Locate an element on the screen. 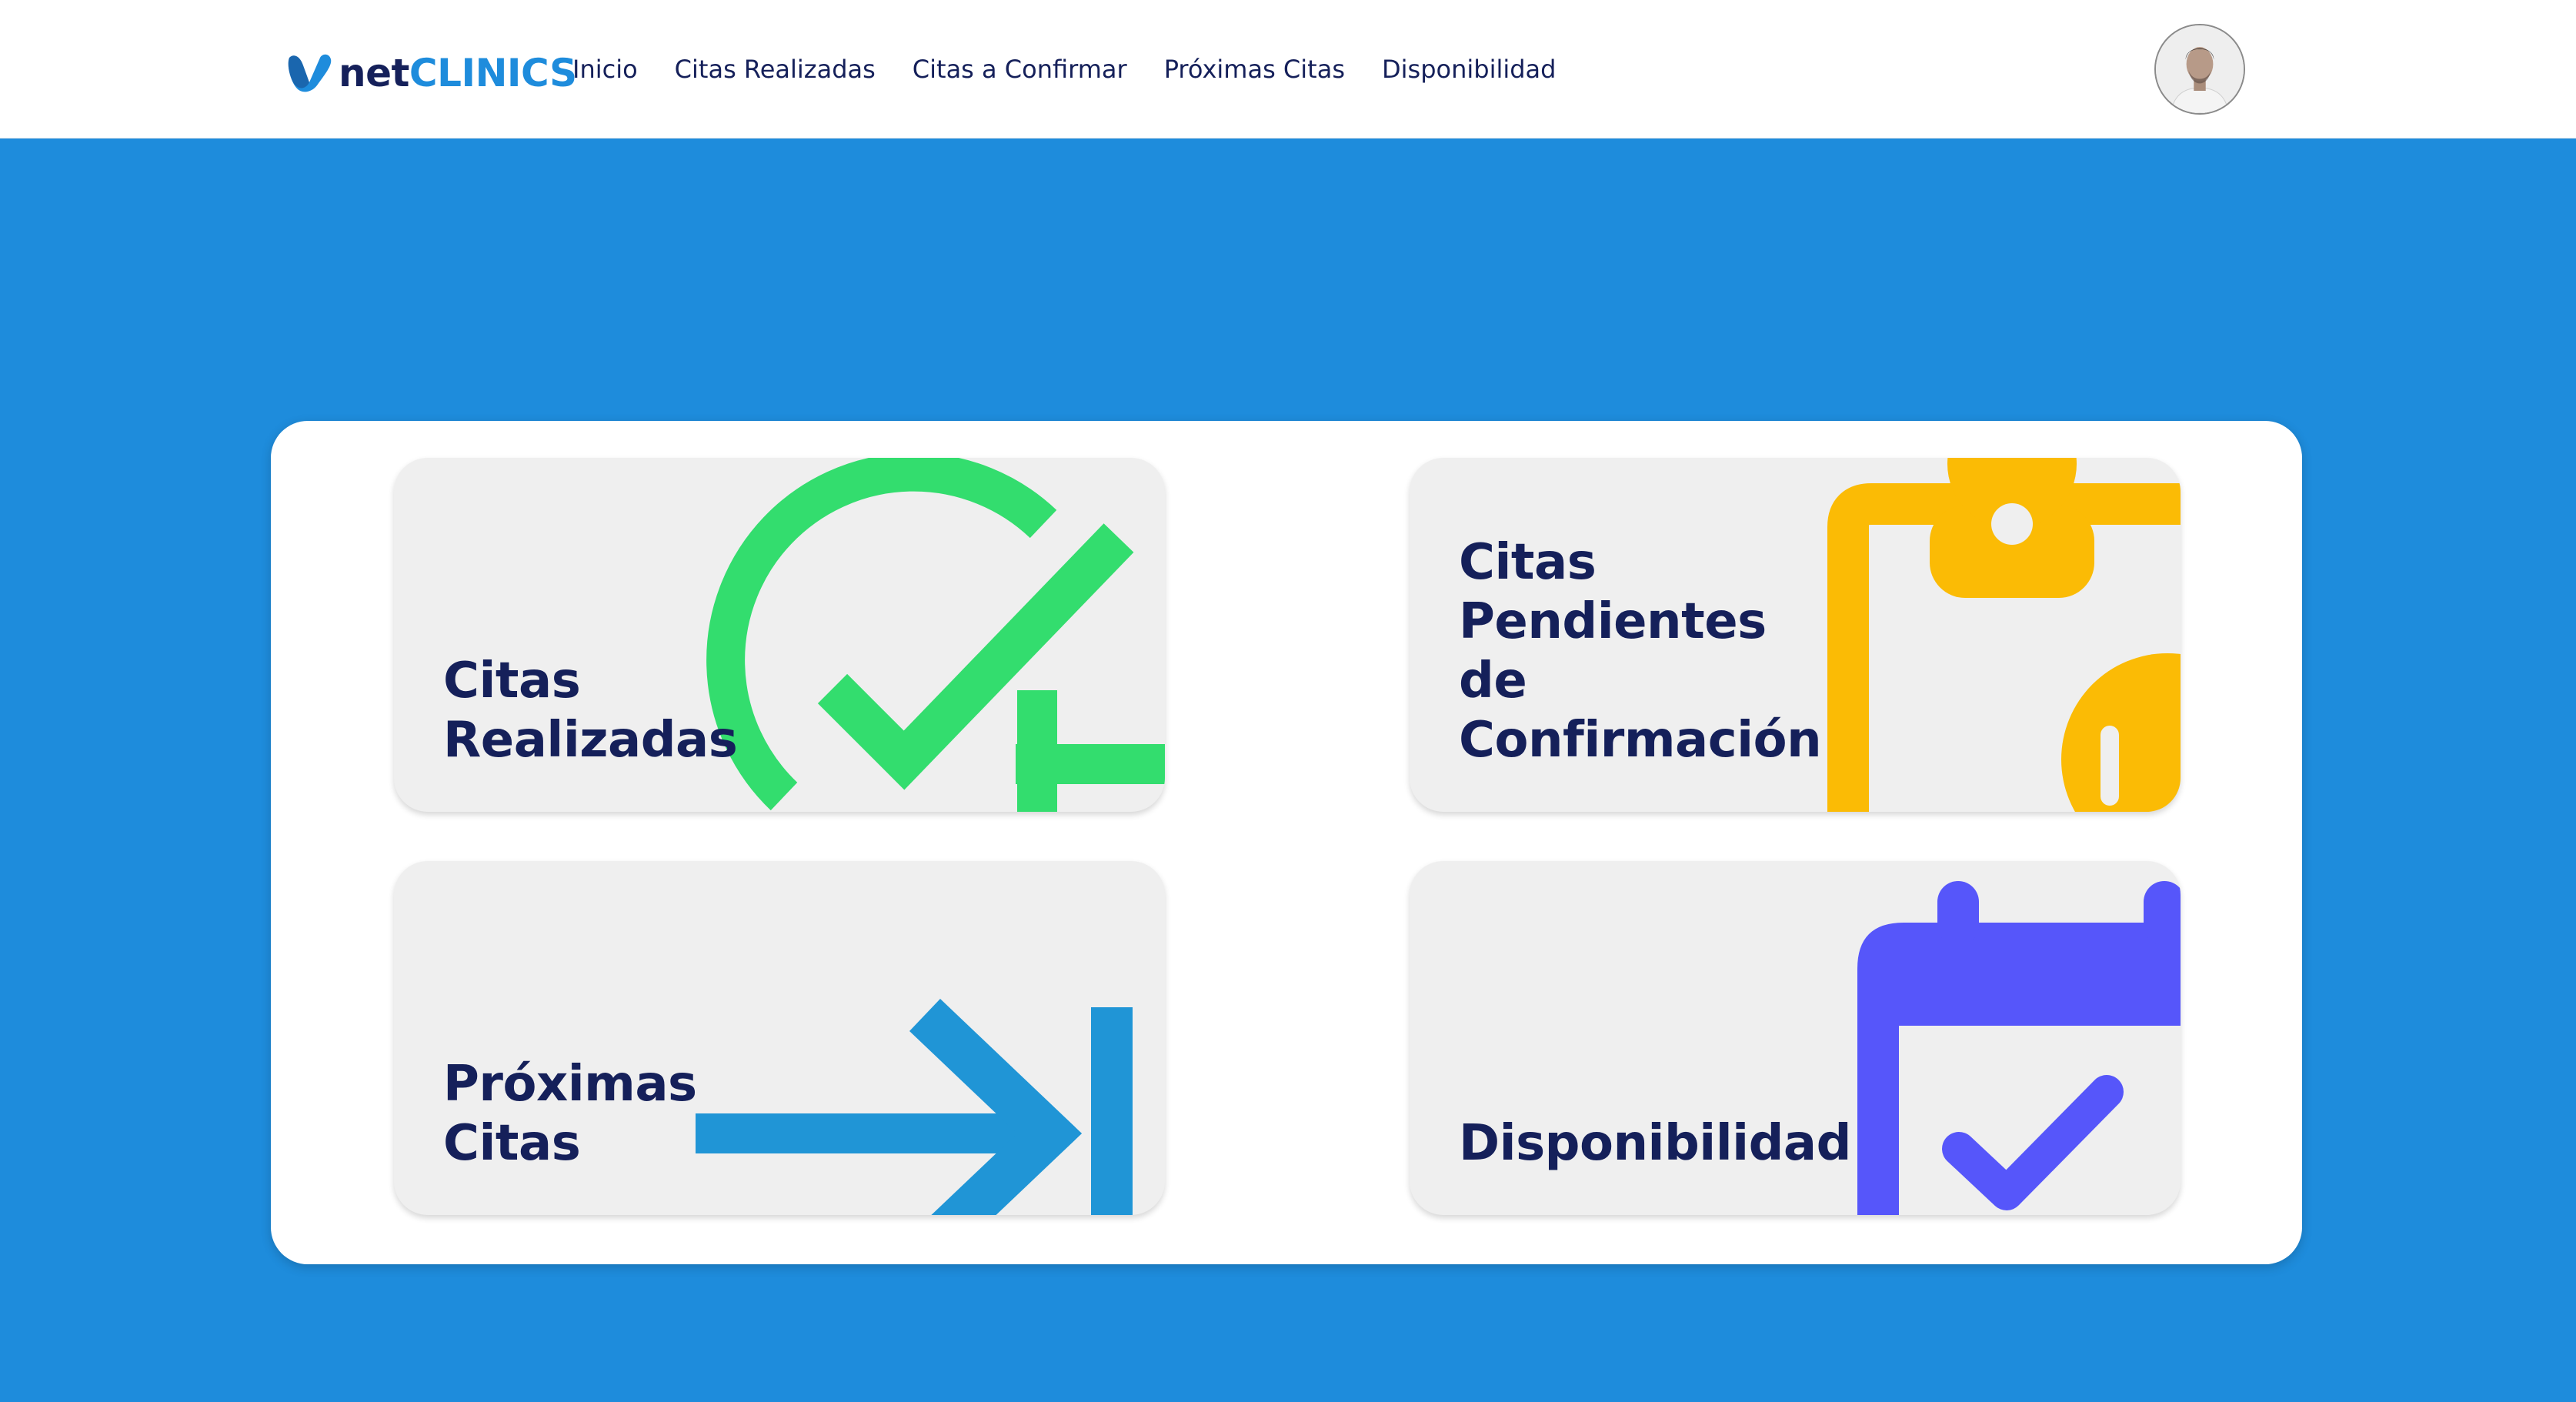  card-disponibilidad: Disponibilidad is located at coordinates (1796, 1038).